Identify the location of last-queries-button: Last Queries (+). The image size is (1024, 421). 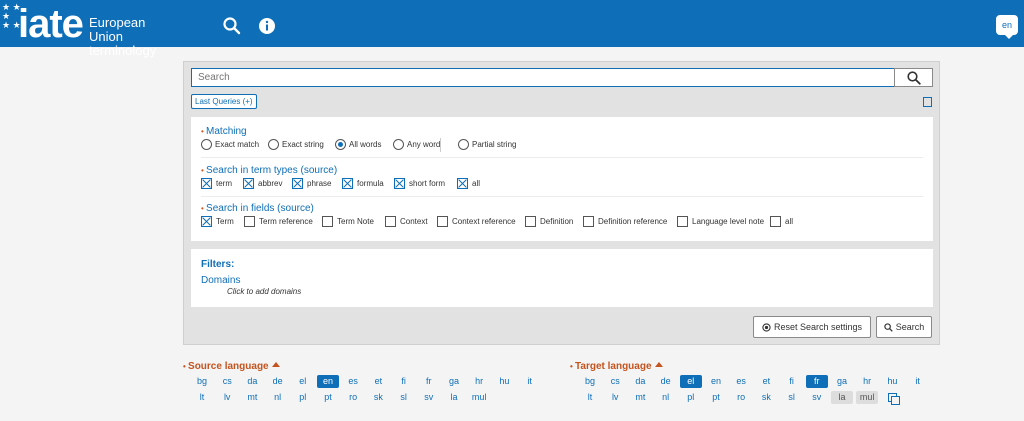
(224, 101).